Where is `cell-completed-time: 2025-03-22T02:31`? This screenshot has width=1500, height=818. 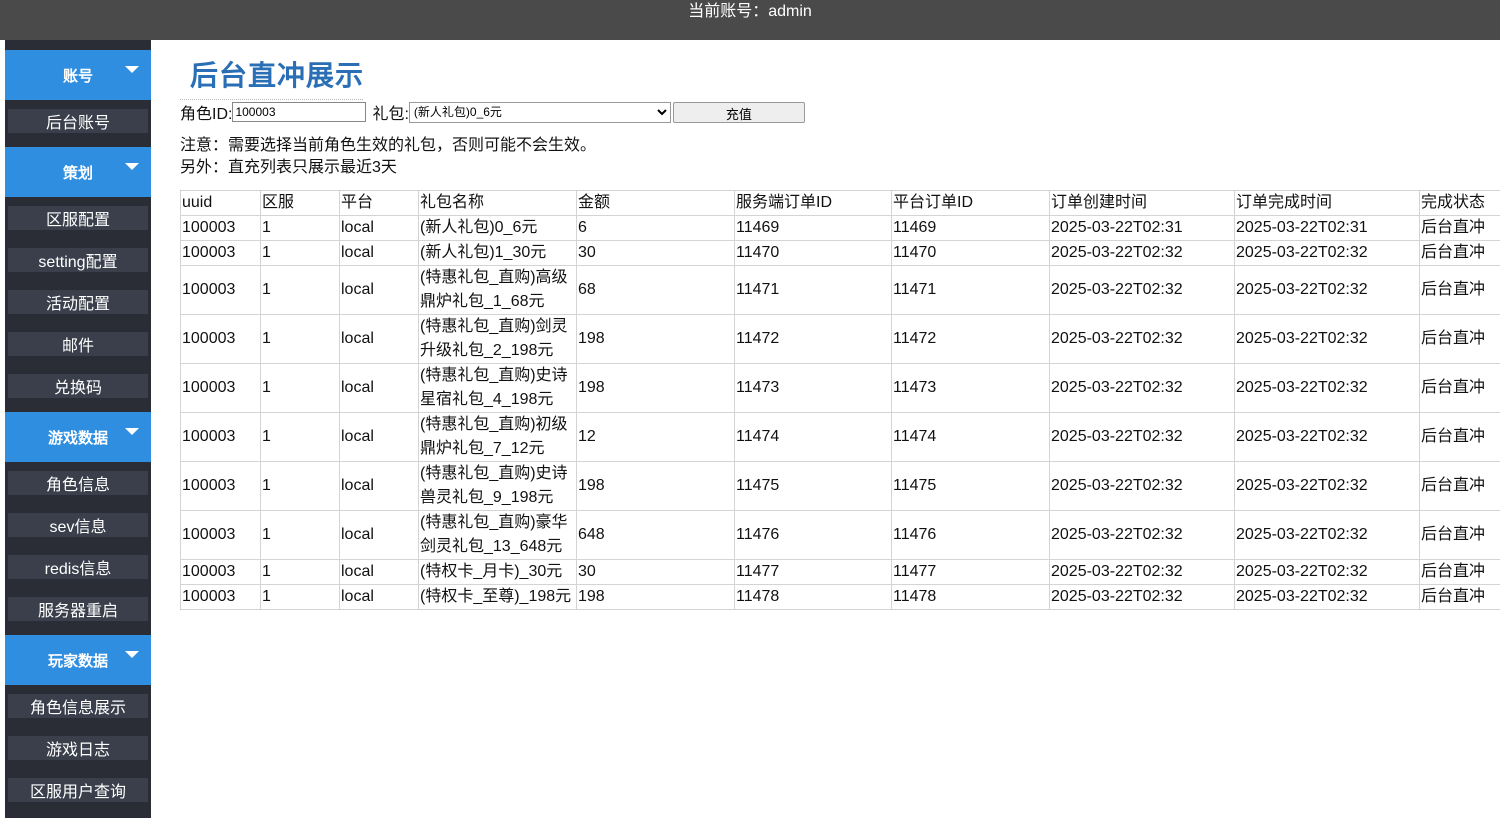 cell-completed-time: 2025-03-22T02:31 is located at coordinates (1327, 228).